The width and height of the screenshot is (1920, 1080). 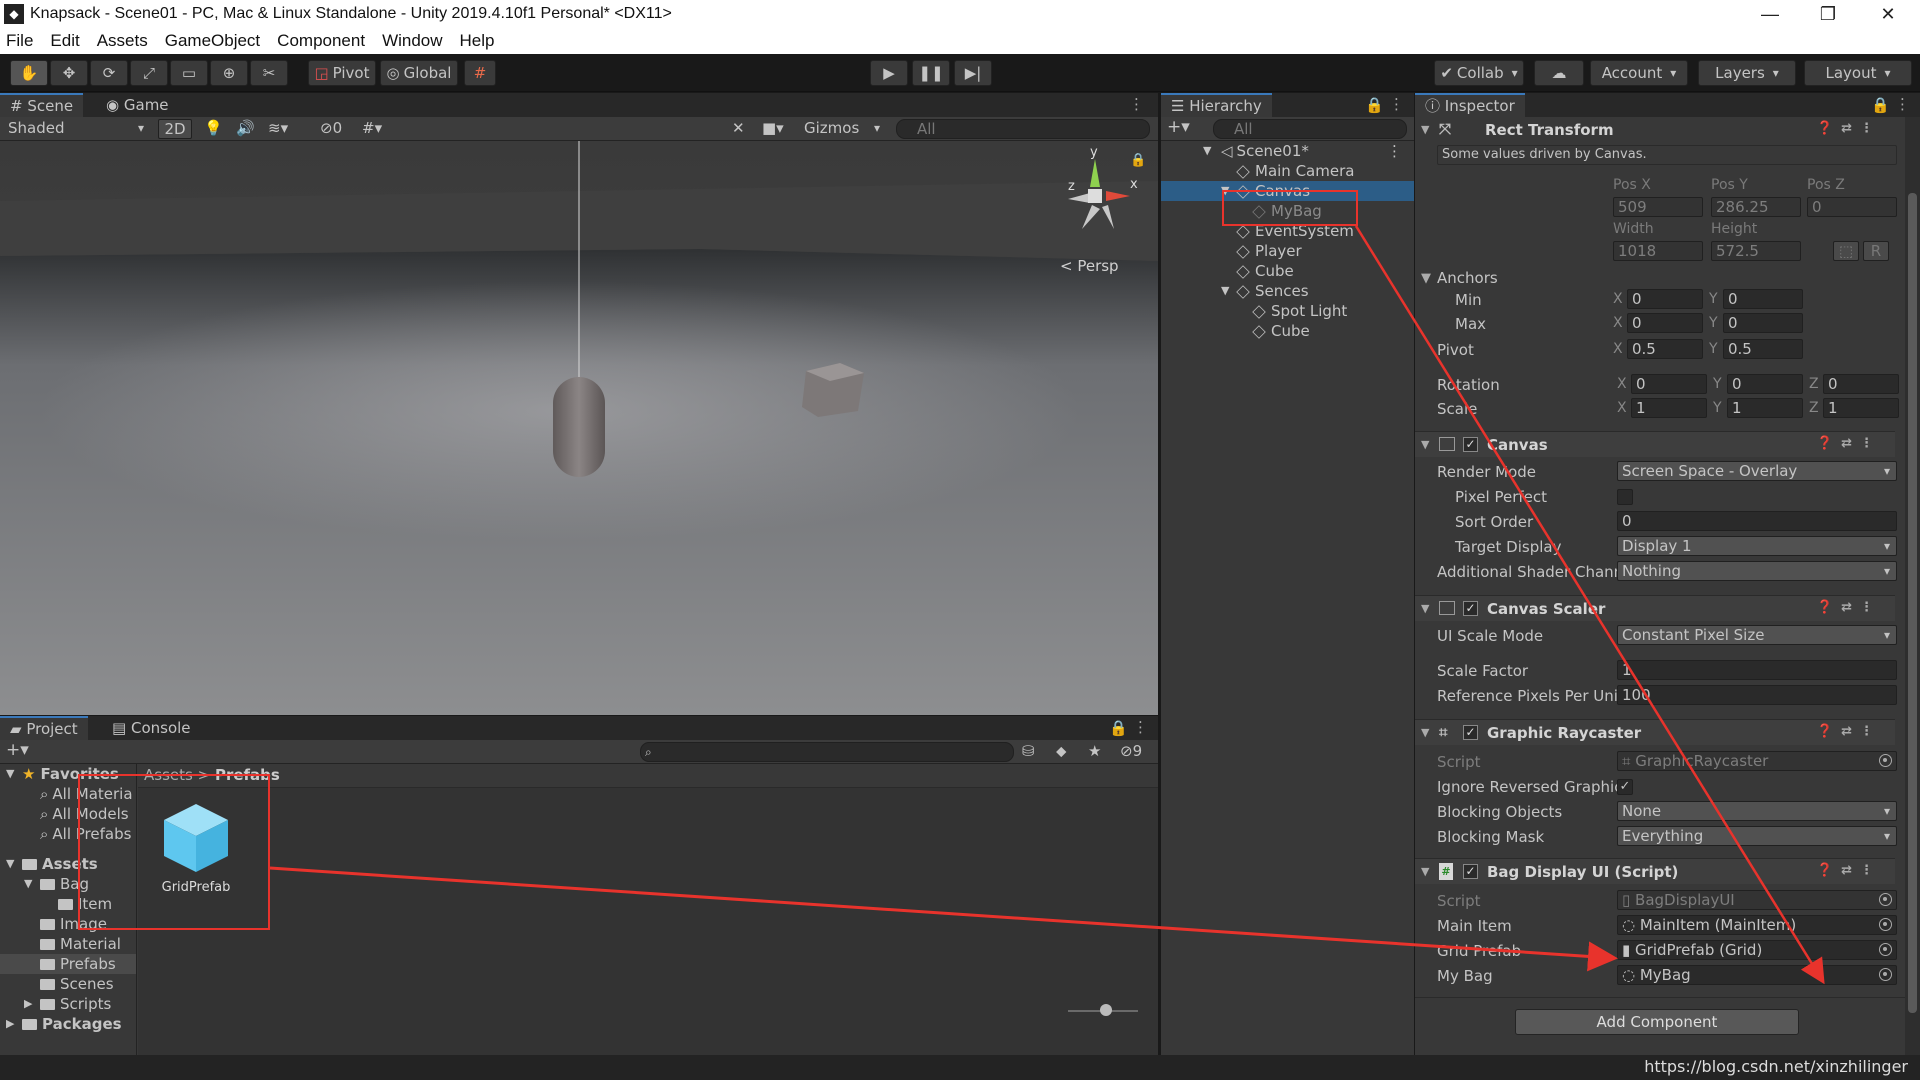 What do you see at coordinates (1094, 751) in the screenshot?
I see `favorites-star-icon: ★` at bounding box center [1094, 751].